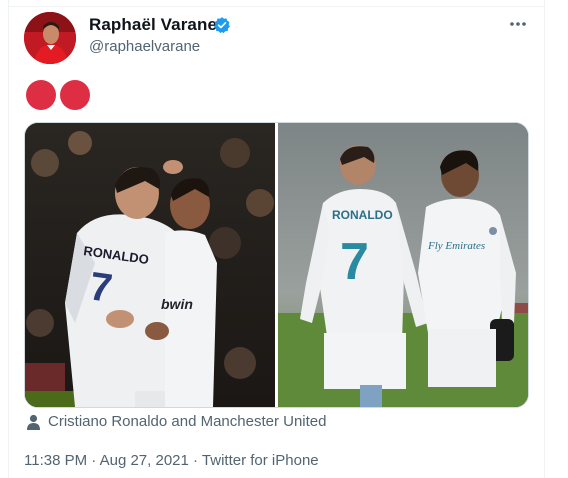  What do you see at coordinates (153, 25) in the screenshot?
I see `author-display-name: Raphaël Varane` at bounding box center [153, 25].